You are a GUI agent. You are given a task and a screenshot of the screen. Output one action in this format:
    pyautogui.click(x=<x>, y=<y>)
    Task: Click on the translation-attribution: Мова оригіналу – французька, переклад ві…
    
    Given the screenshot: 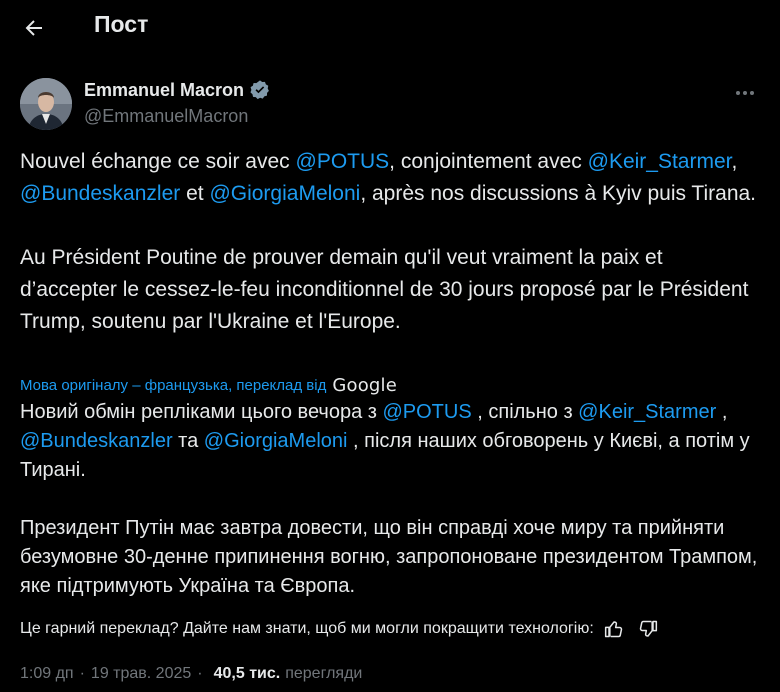 What is the action you would take?
    pyautogui.click(x=208, y=385)
    